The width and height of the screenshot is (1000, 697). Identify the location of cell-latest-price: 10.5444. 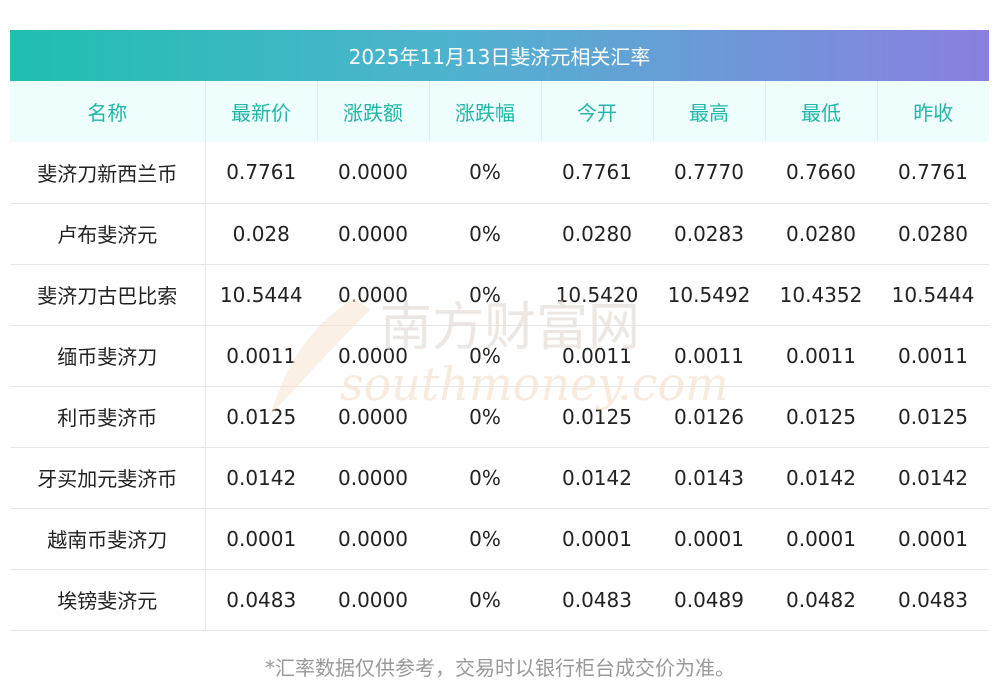
(261, 295).